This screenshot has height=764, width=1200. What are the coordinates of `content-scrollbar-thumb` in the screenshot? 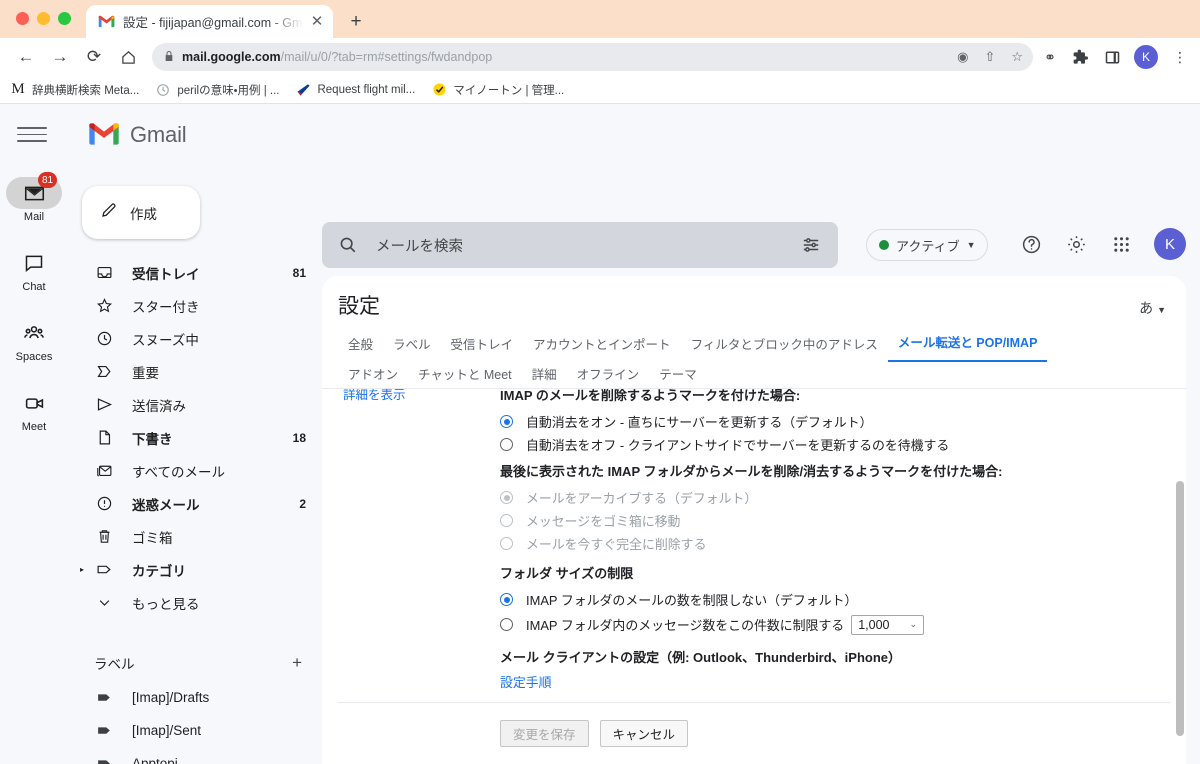 It's located at (1180, 608).